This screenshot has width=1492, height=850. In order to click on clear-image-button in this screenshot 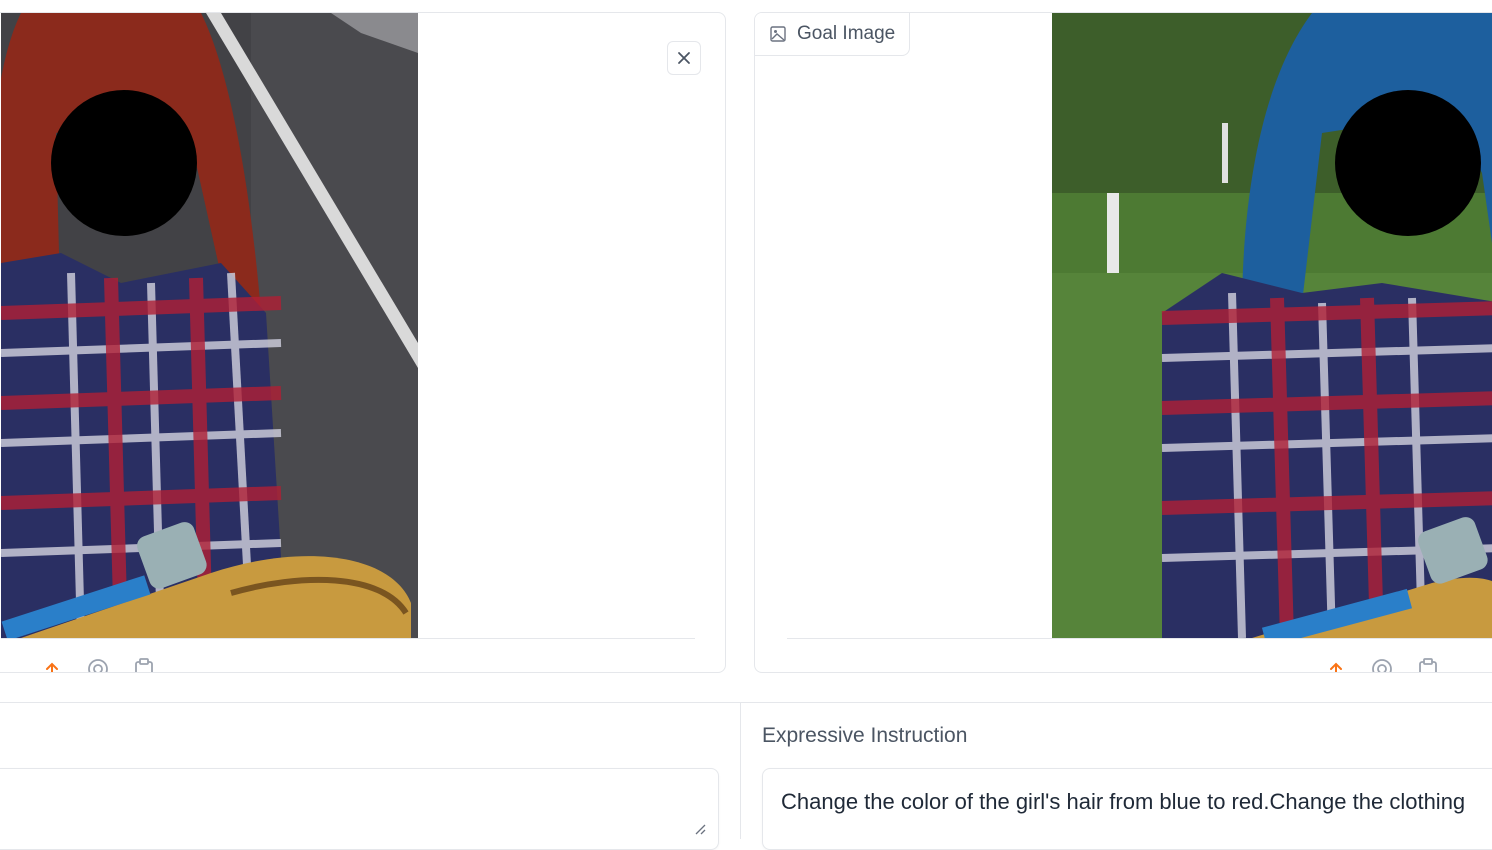, I will do `click(684, 58)`.